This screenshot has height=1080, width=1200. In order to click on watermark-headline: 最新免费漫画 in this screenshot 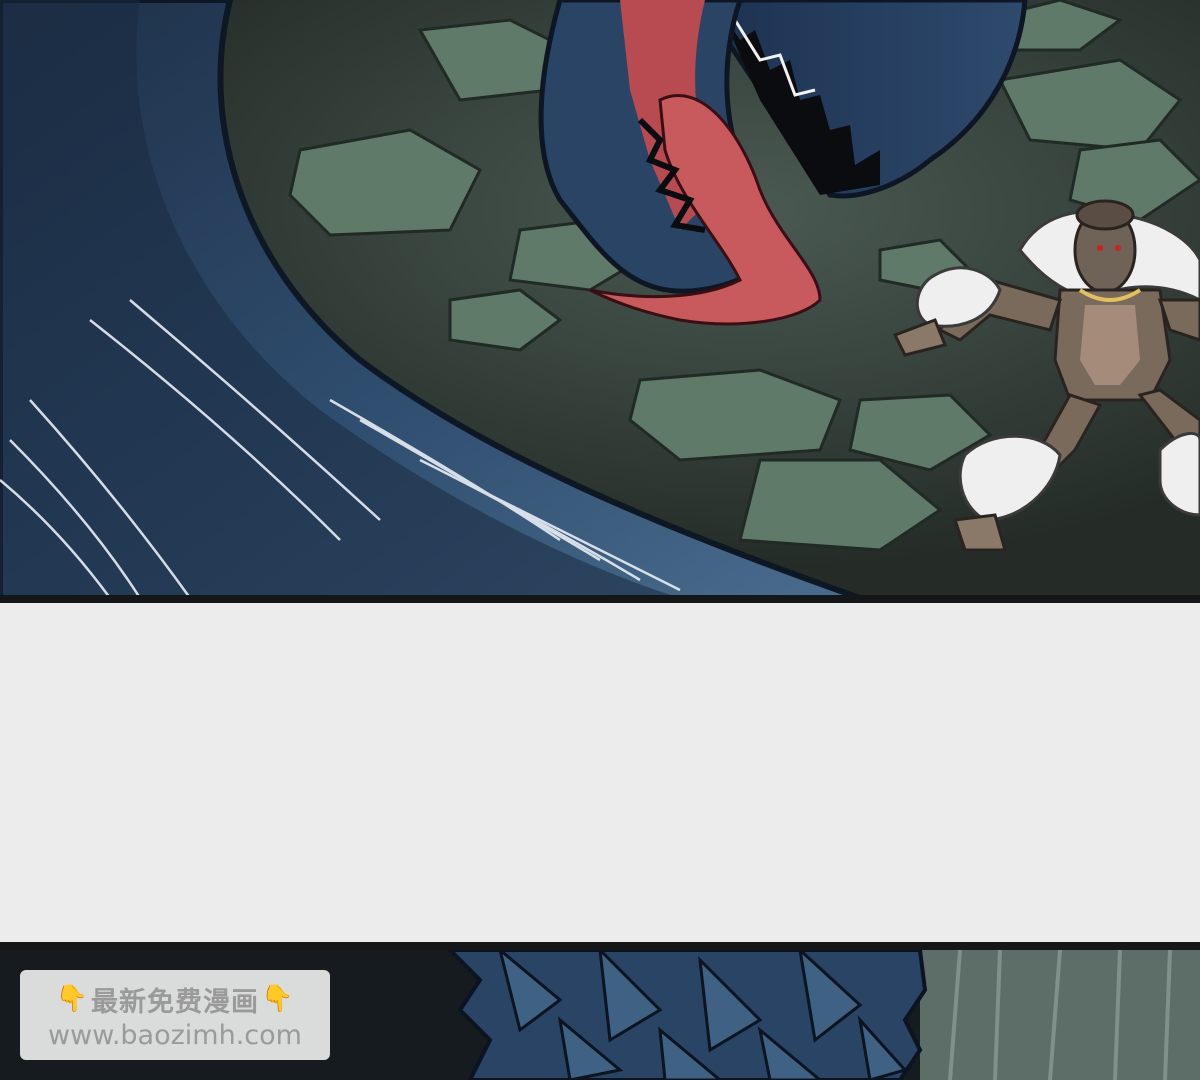, I will do `click(175, 1002)`.